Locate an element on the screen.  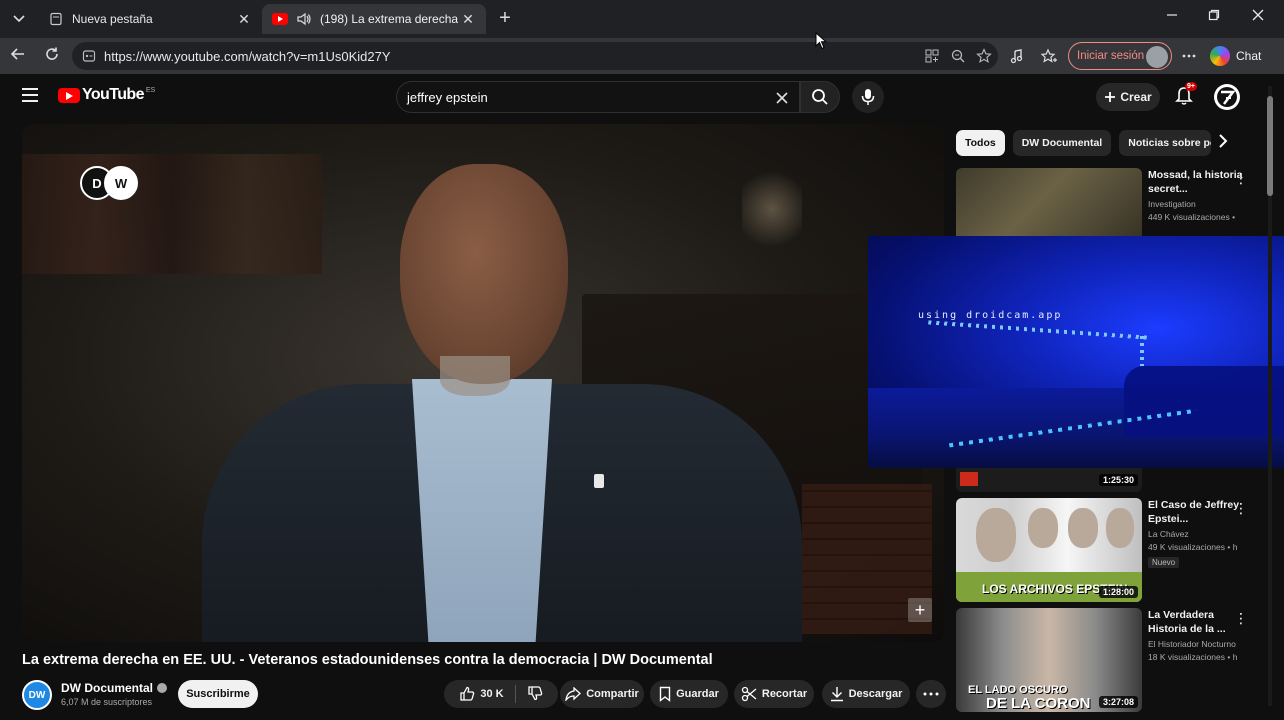
restore-button is located at coordinates (1214, 16).